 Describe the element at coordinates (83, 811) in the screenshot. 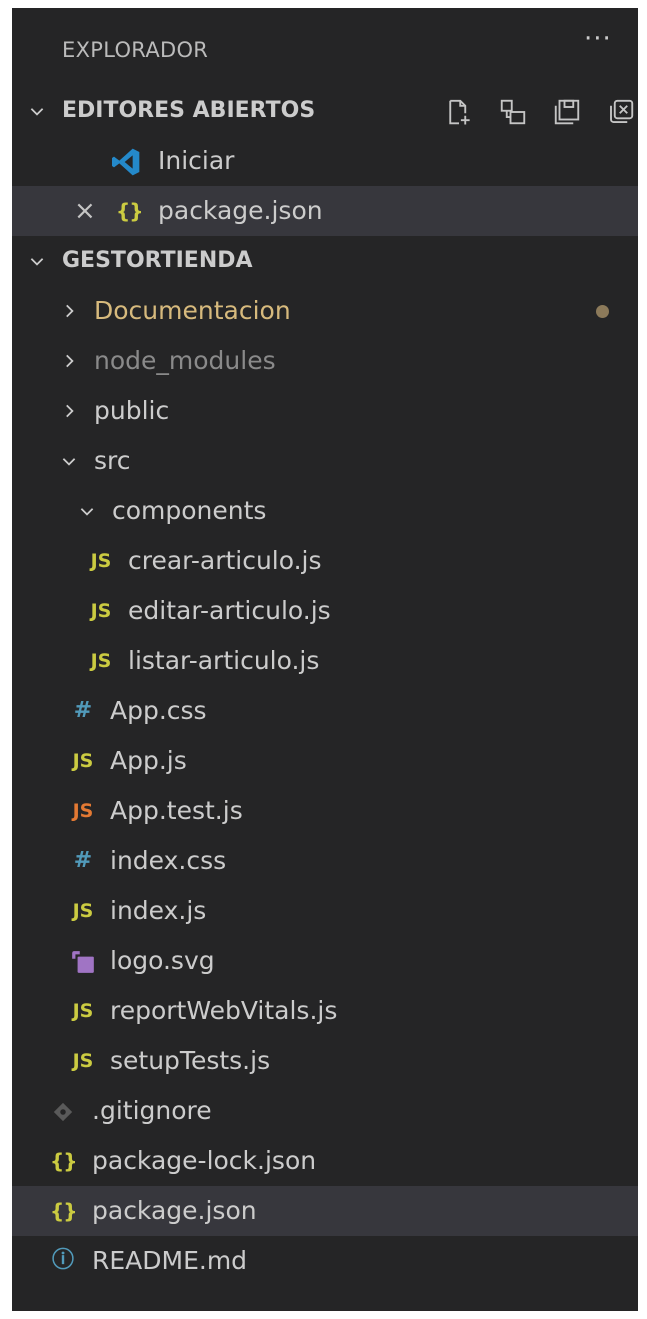

I see `js-test-file-icon: JS` at that location.